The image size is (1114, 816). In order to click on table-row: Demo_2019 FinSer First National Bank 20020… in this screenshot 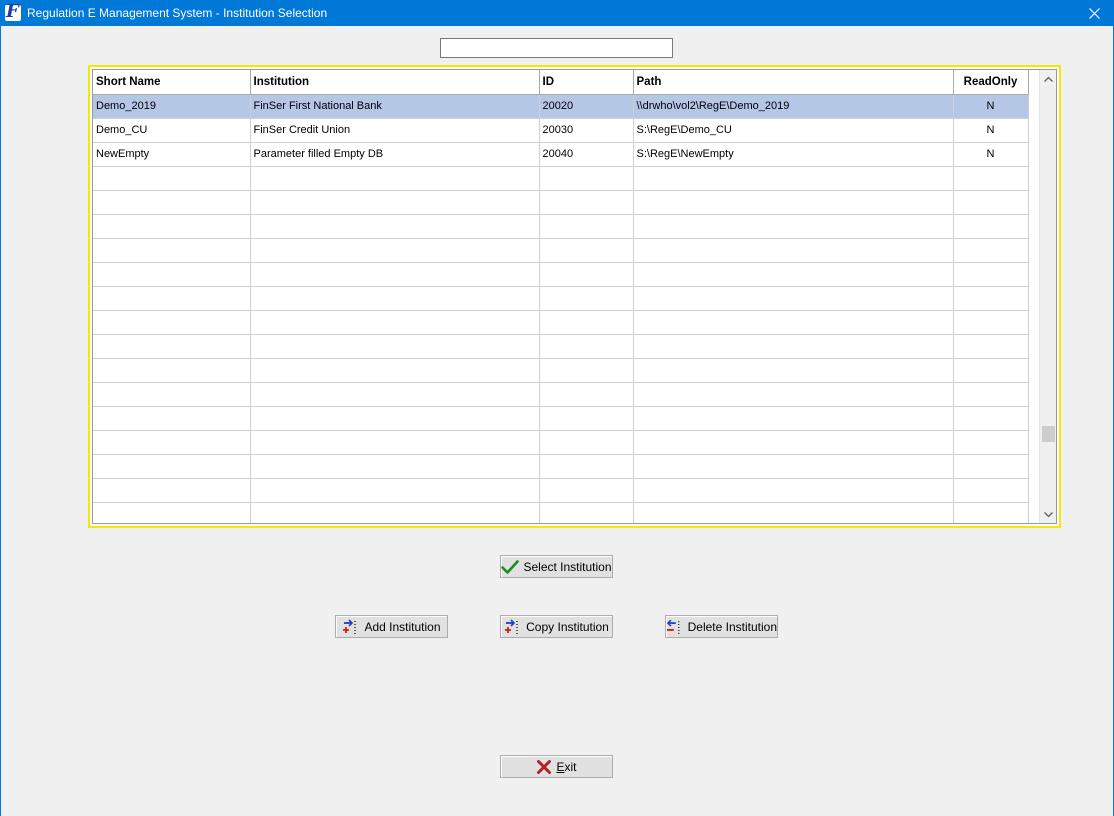, I will do `click(561, 106)`.